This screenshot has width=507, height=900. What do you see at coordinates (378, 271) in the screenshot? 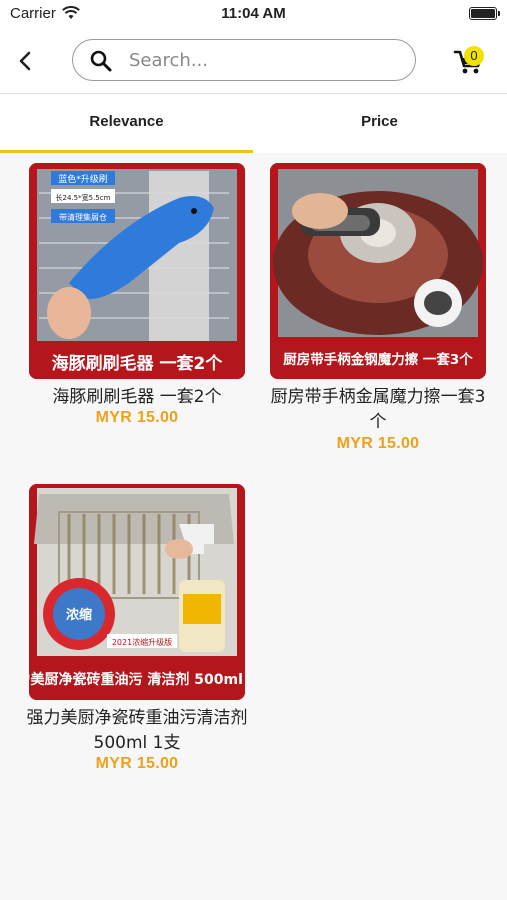
I see `product-image: 厨房带手柄金钢魔力擦 一套3个` at bounding box center [378, 271].